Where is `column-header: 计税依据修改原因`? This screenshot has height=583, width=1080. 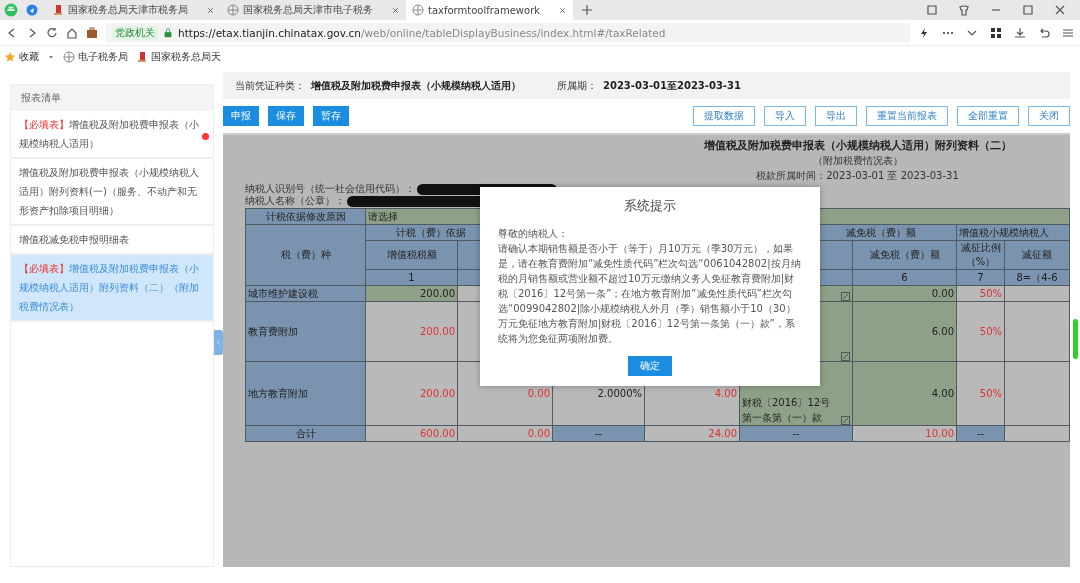 column-header: 计税依据修改原因 is located at coordinates (305, 216).